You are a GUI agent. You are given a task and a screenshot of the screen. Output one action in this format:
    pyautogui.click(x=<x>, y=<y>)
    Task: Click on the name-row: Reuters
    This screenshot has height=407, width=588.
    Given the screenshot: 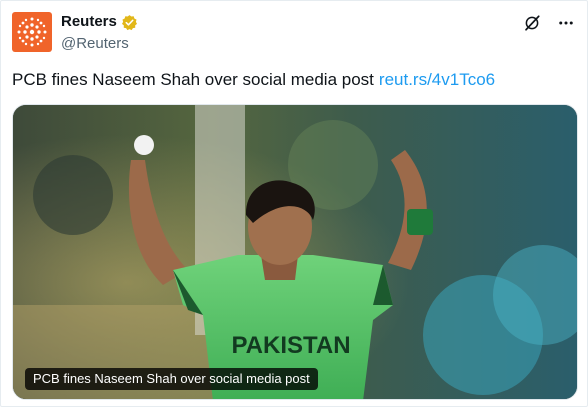 What is the action you would take?
    pyautogui.click(x=99, y=22)
    